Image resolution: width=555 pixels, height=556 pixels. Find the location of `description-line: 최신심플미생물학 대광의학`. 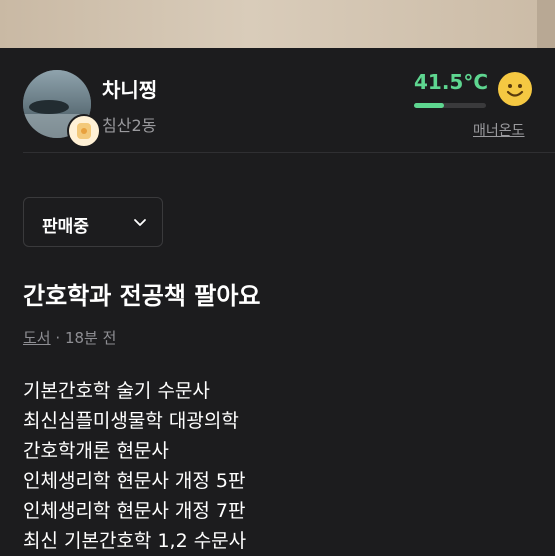

description-line: 최신심플미생물학 대광의학 is located at coordinates (131, 421).